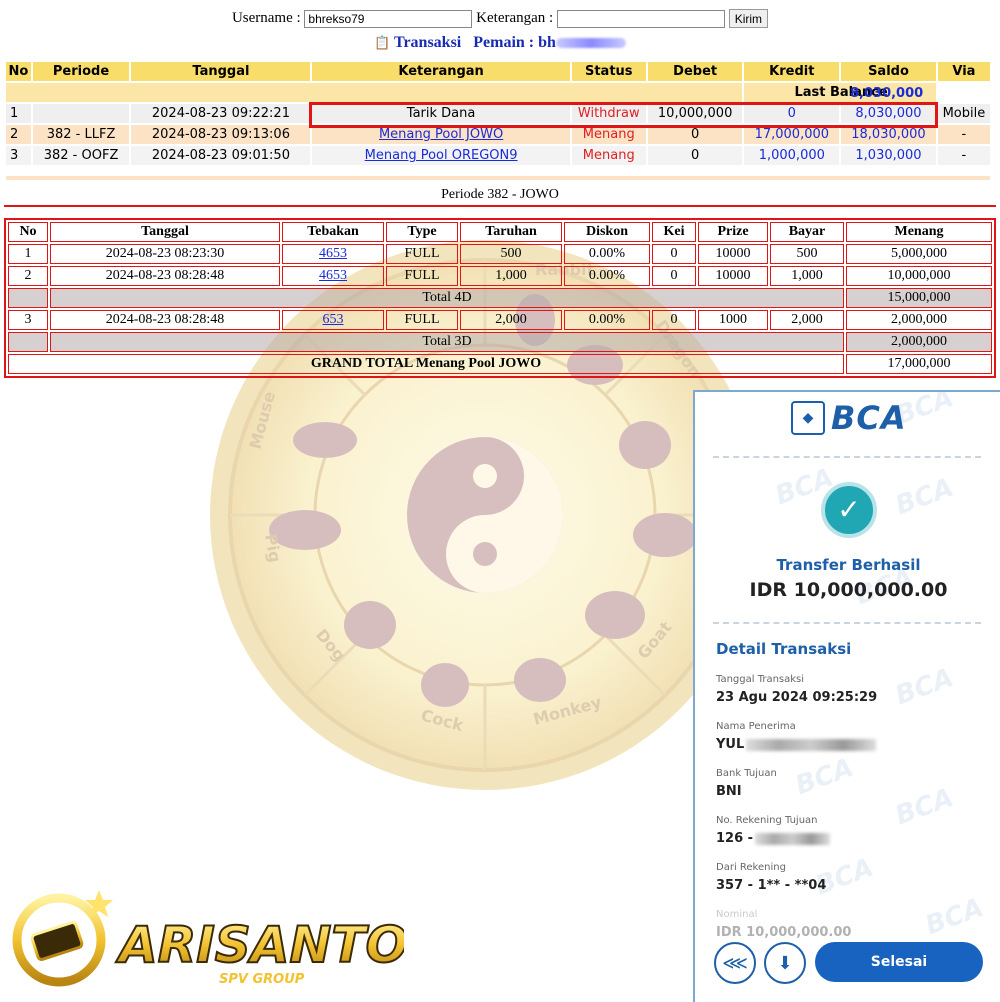  Describe the element at coordinates (963, 71) in the screenshot. I see `col-via: Via` at that location.